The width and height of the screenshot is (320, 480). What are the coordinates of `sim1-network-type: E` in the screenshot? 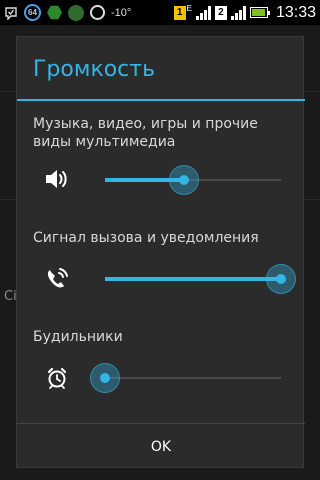 It's located at (189, 8).